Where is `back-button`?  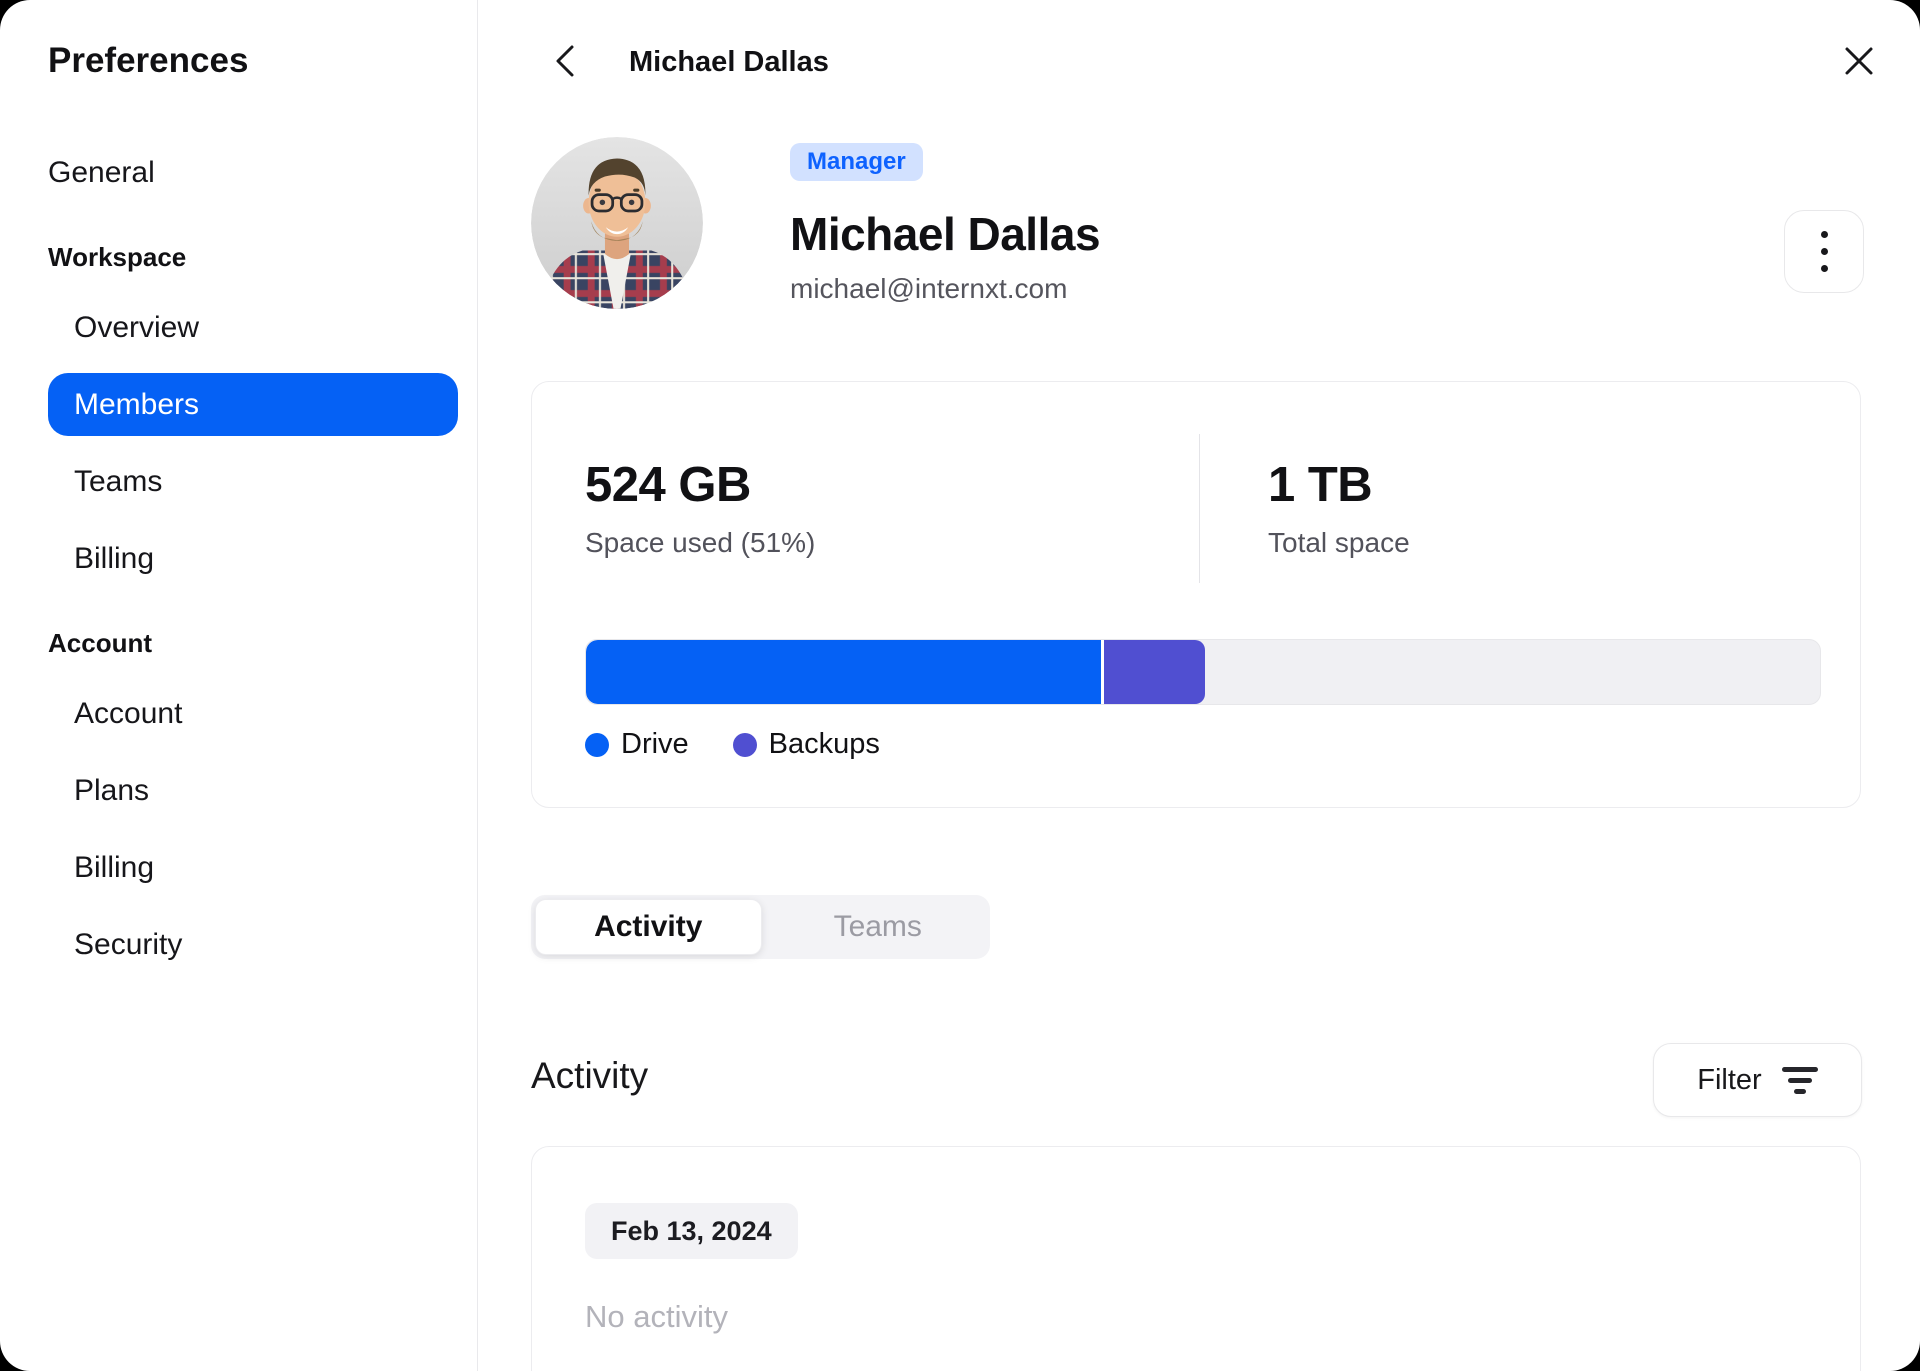
back-button is located at coordinates (565, 62).